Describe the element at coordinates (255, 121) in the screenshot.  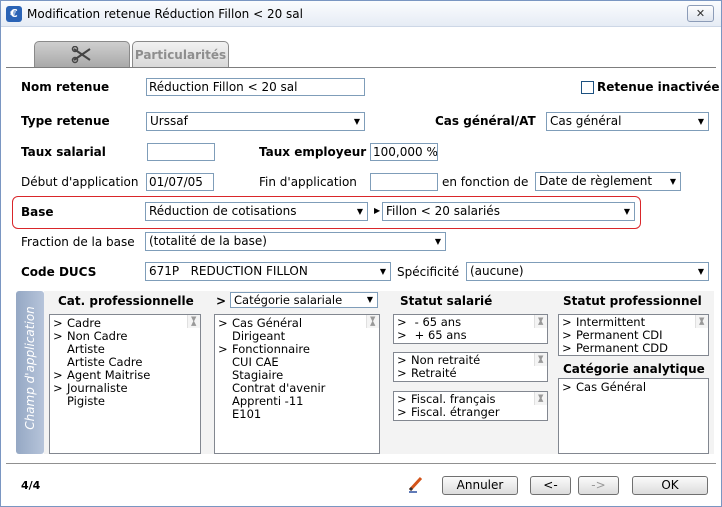
I see `type-retenue-select: Urssaf ▼` at that location.